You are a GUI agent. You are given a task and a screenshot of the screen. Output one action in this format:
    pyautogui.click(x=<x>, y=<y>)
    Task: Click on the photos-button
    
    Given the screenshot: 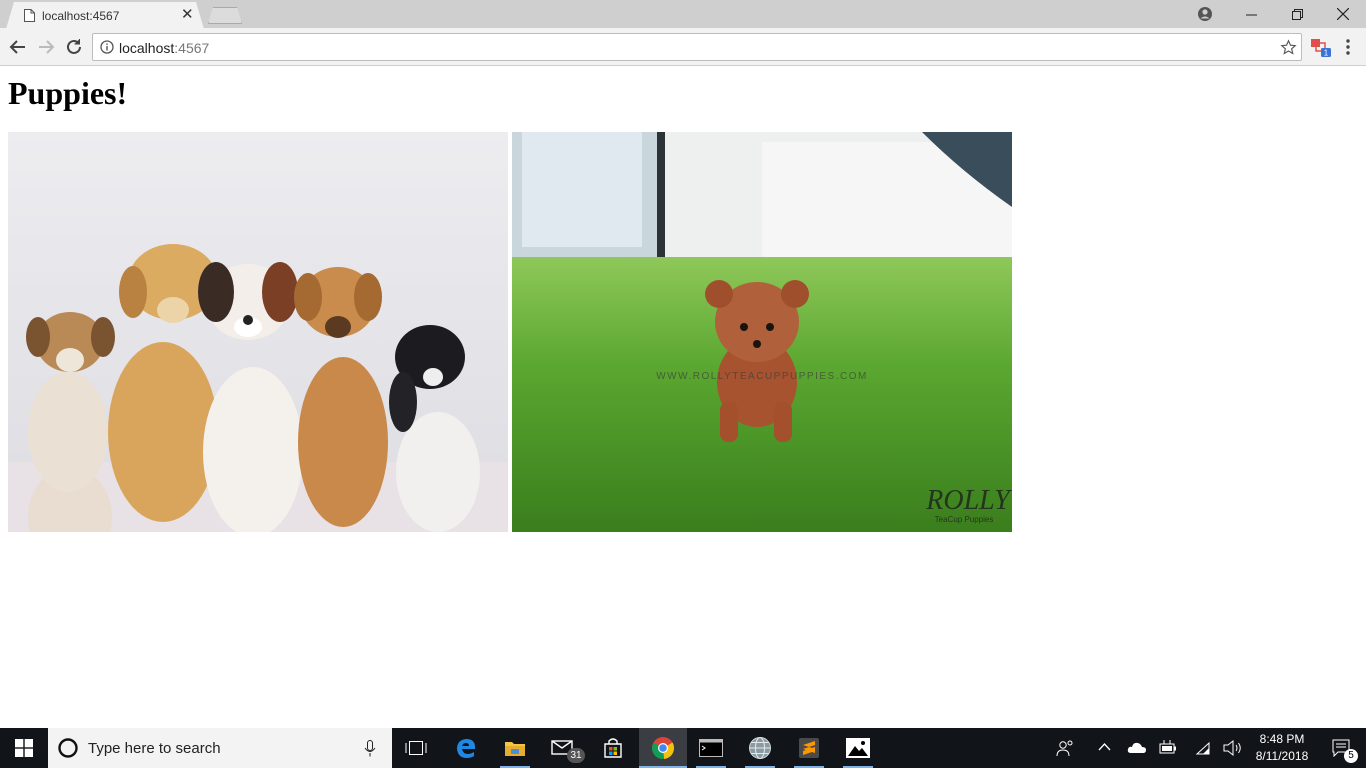 What is the action you would take?
    pyautogui.click(x=858, y=748)
    